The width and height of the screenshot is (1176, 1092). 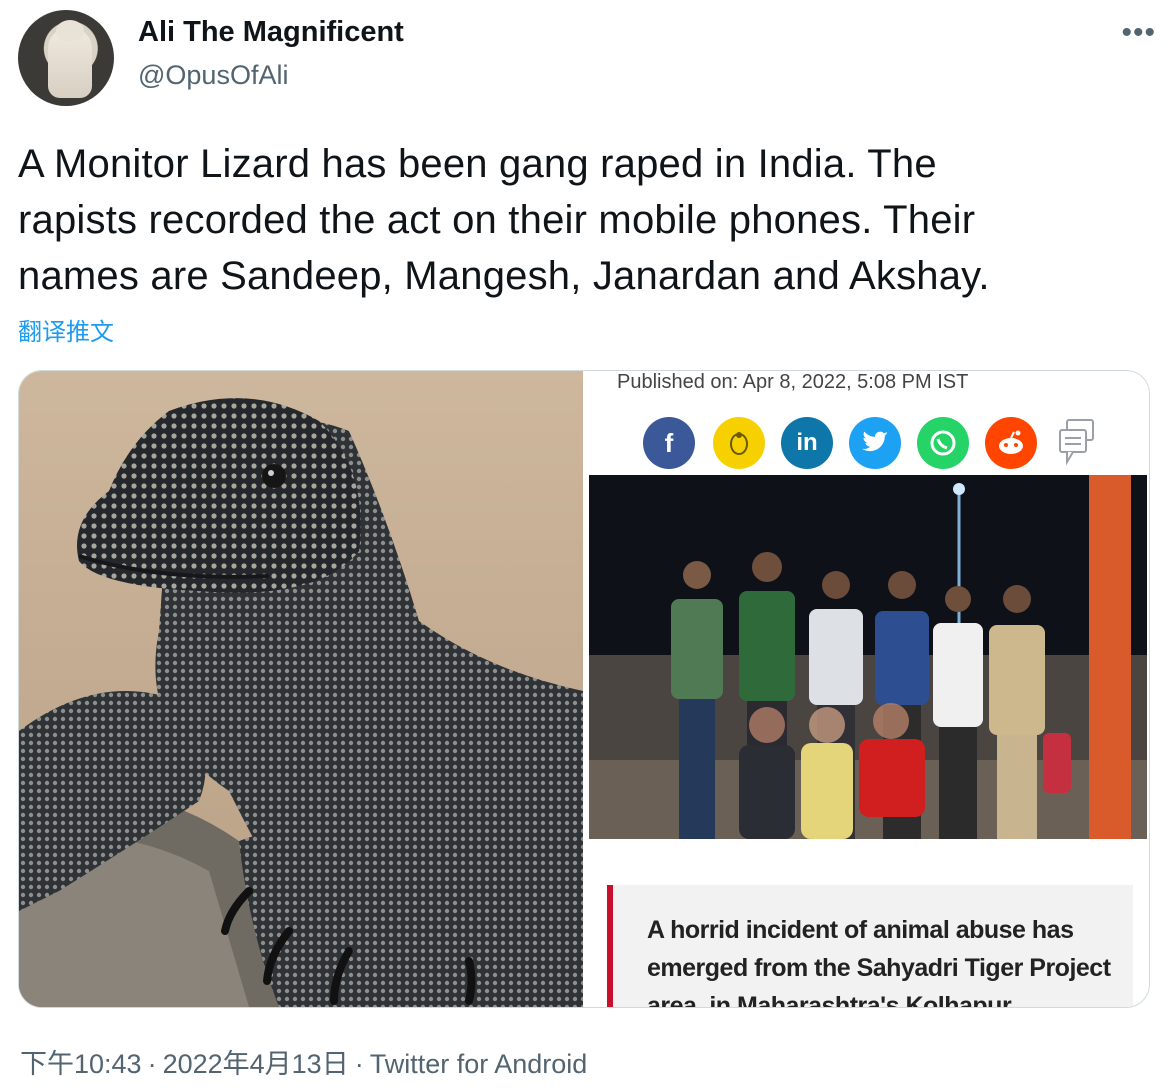 What do you see at coordinates (479, 1064) in the screenshot?
I see `tweet-source: Twitter for Android` at bounding box center [479, 1064].